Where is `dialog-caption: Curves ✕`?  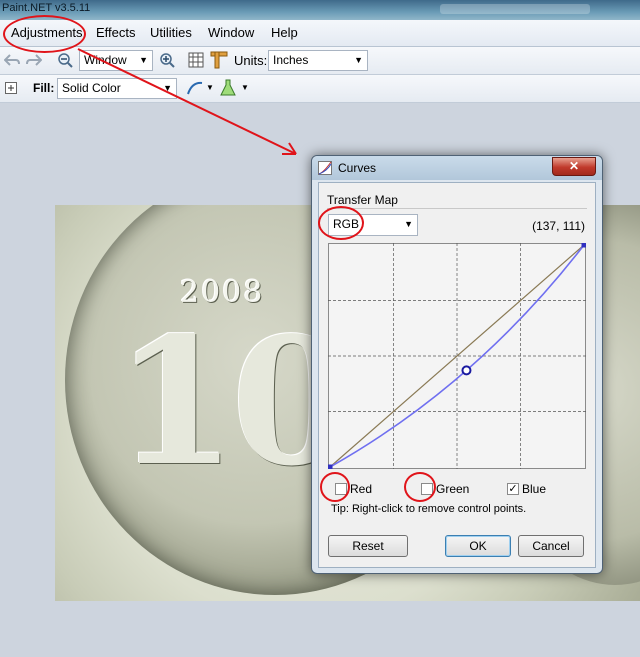
dialog-caption: Curves ✕ is located at coordinates (457, 168).